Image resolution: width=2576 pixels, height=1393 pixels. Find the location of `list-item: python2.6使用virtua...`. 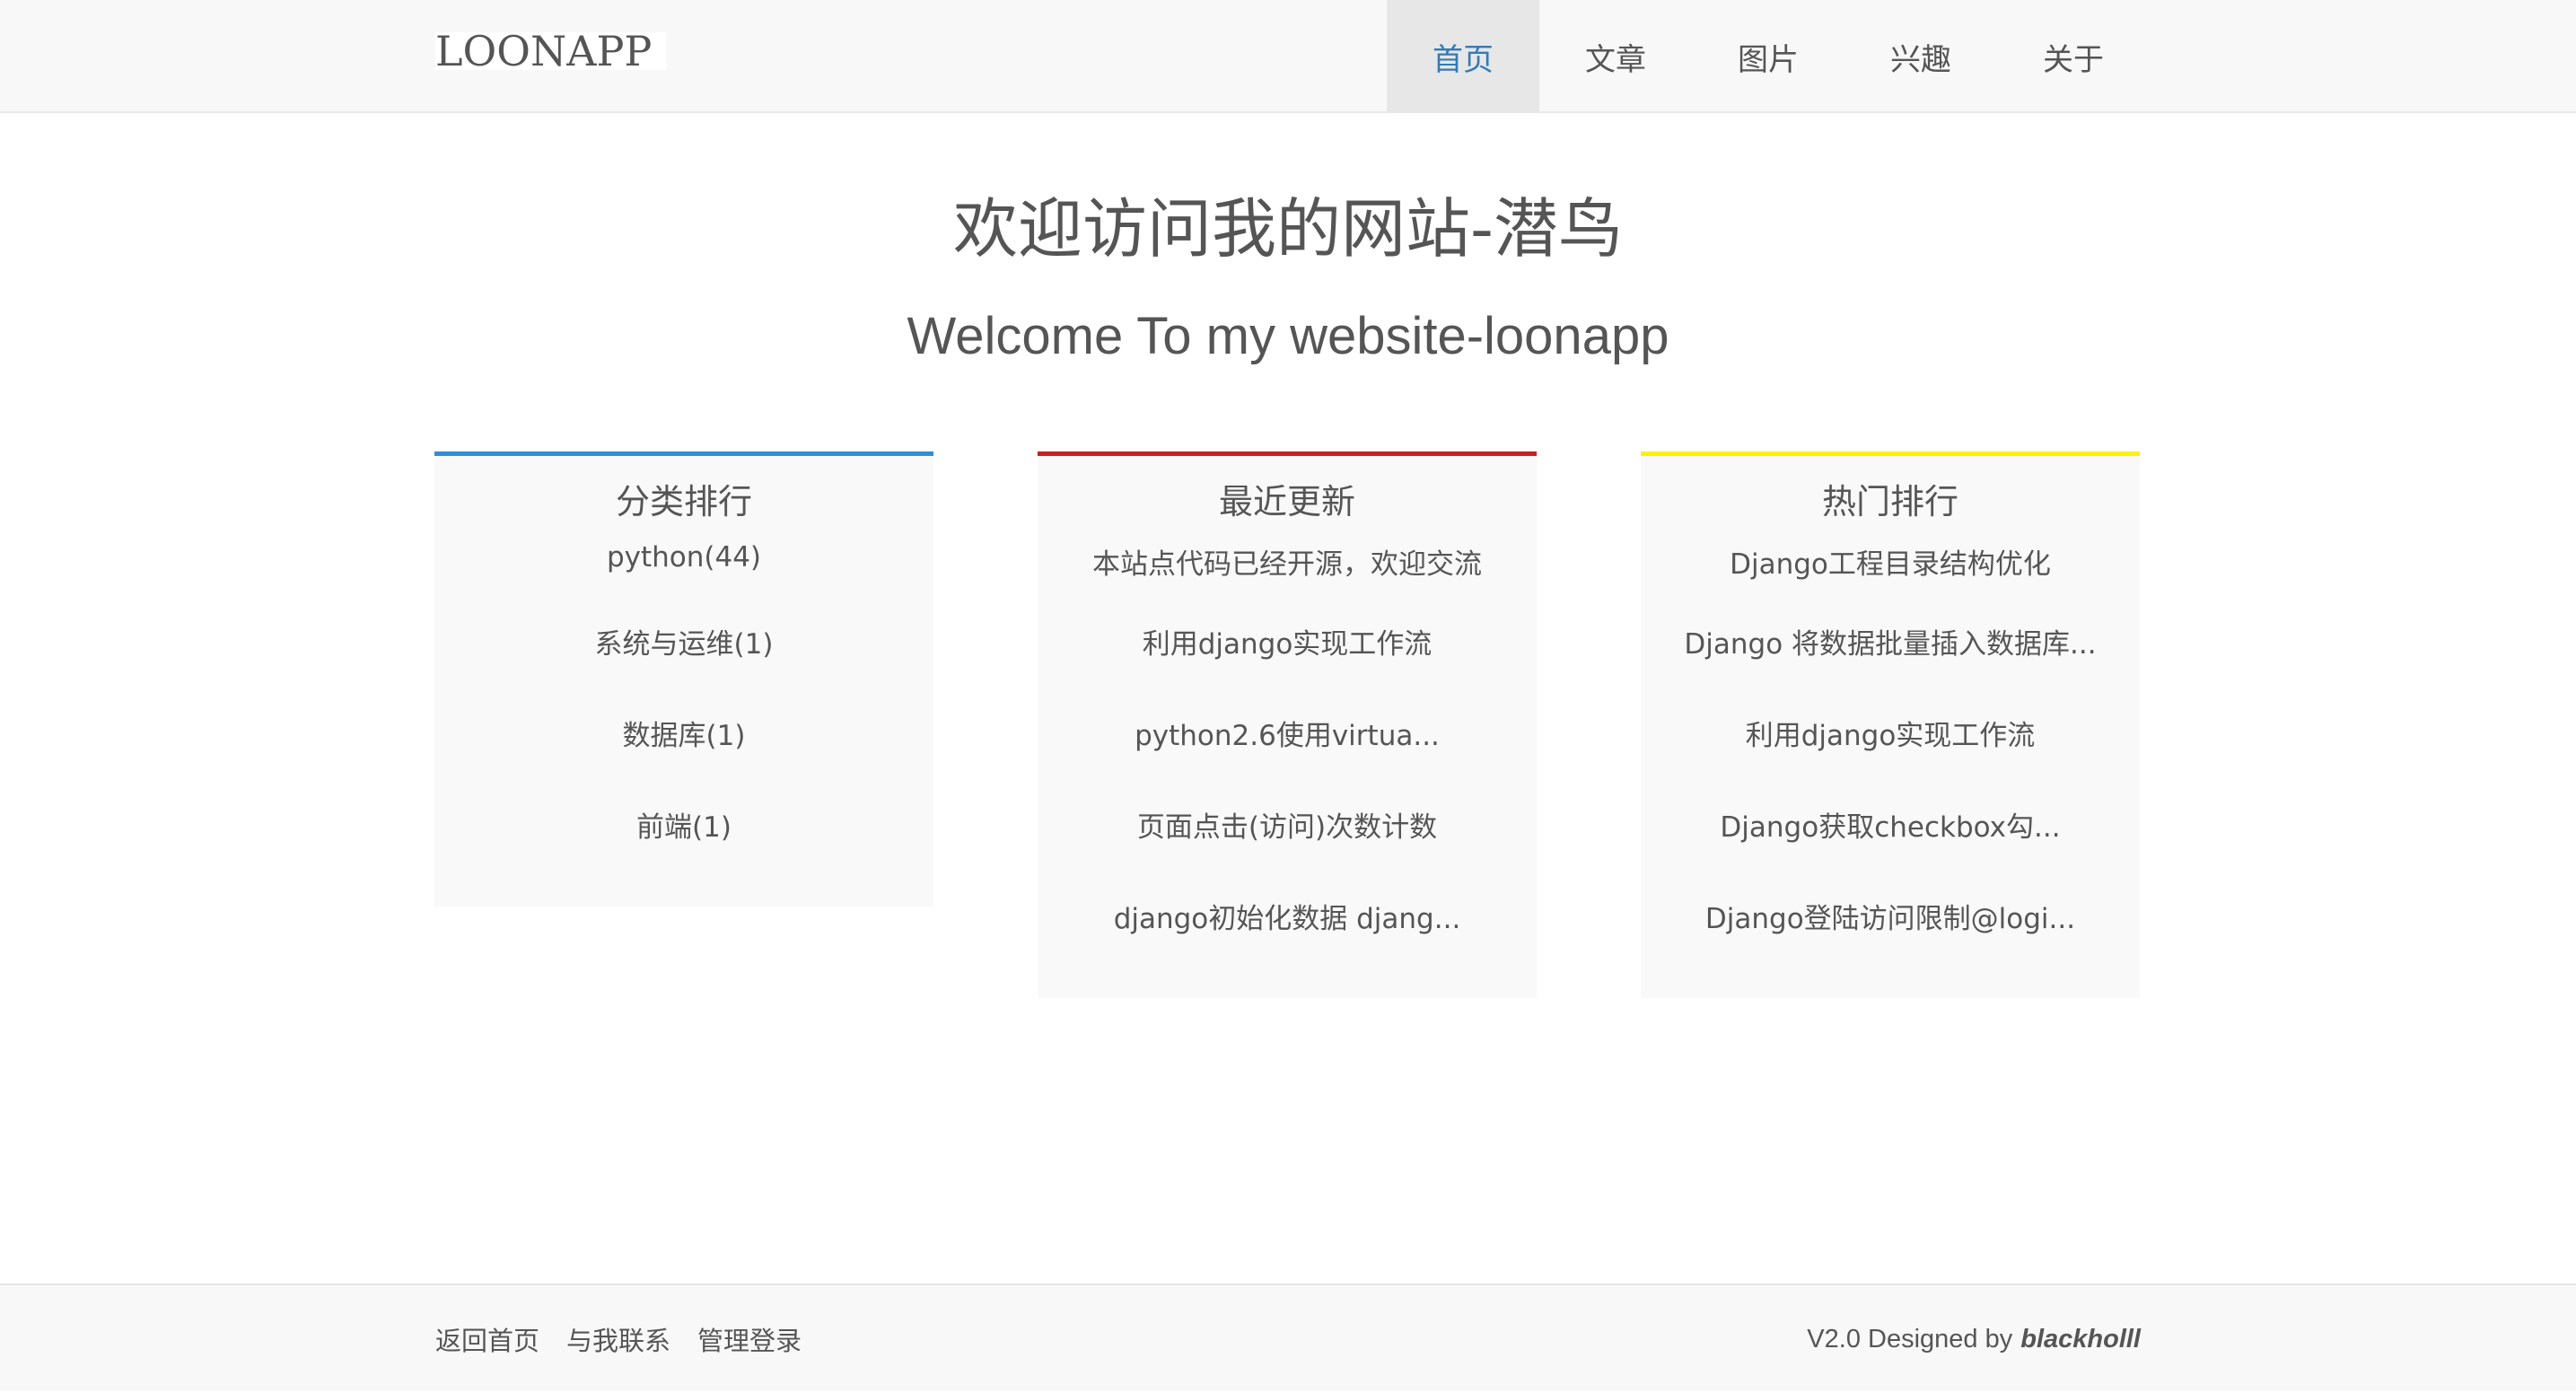

list-item: python2.6使用virtua... is located at coordinates (1287, 732).